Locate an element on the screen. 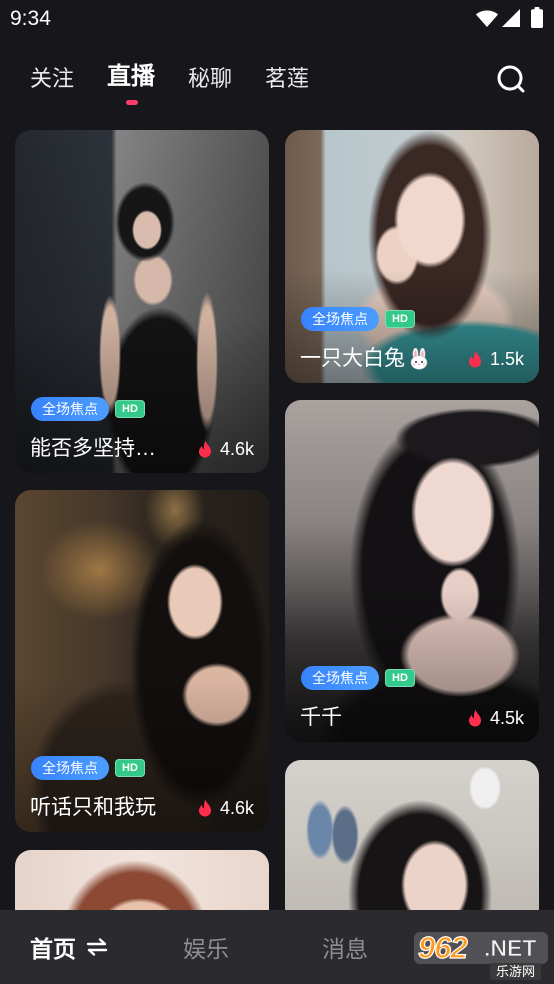 This screenshot has width=554, height=984. stream-title: 听话只和我玩 is located at coordinates (93, 808).